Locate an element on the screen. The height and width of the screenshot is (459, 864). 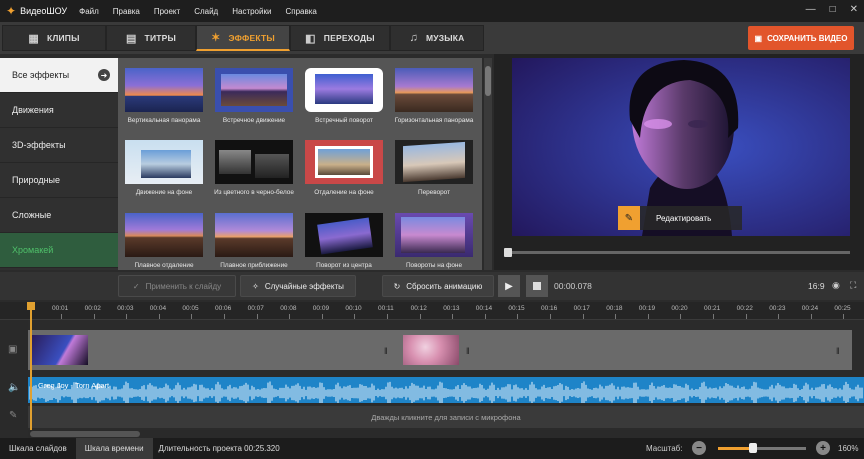
arrow-right-icon: ➜ is located at coordinates (104, 75).